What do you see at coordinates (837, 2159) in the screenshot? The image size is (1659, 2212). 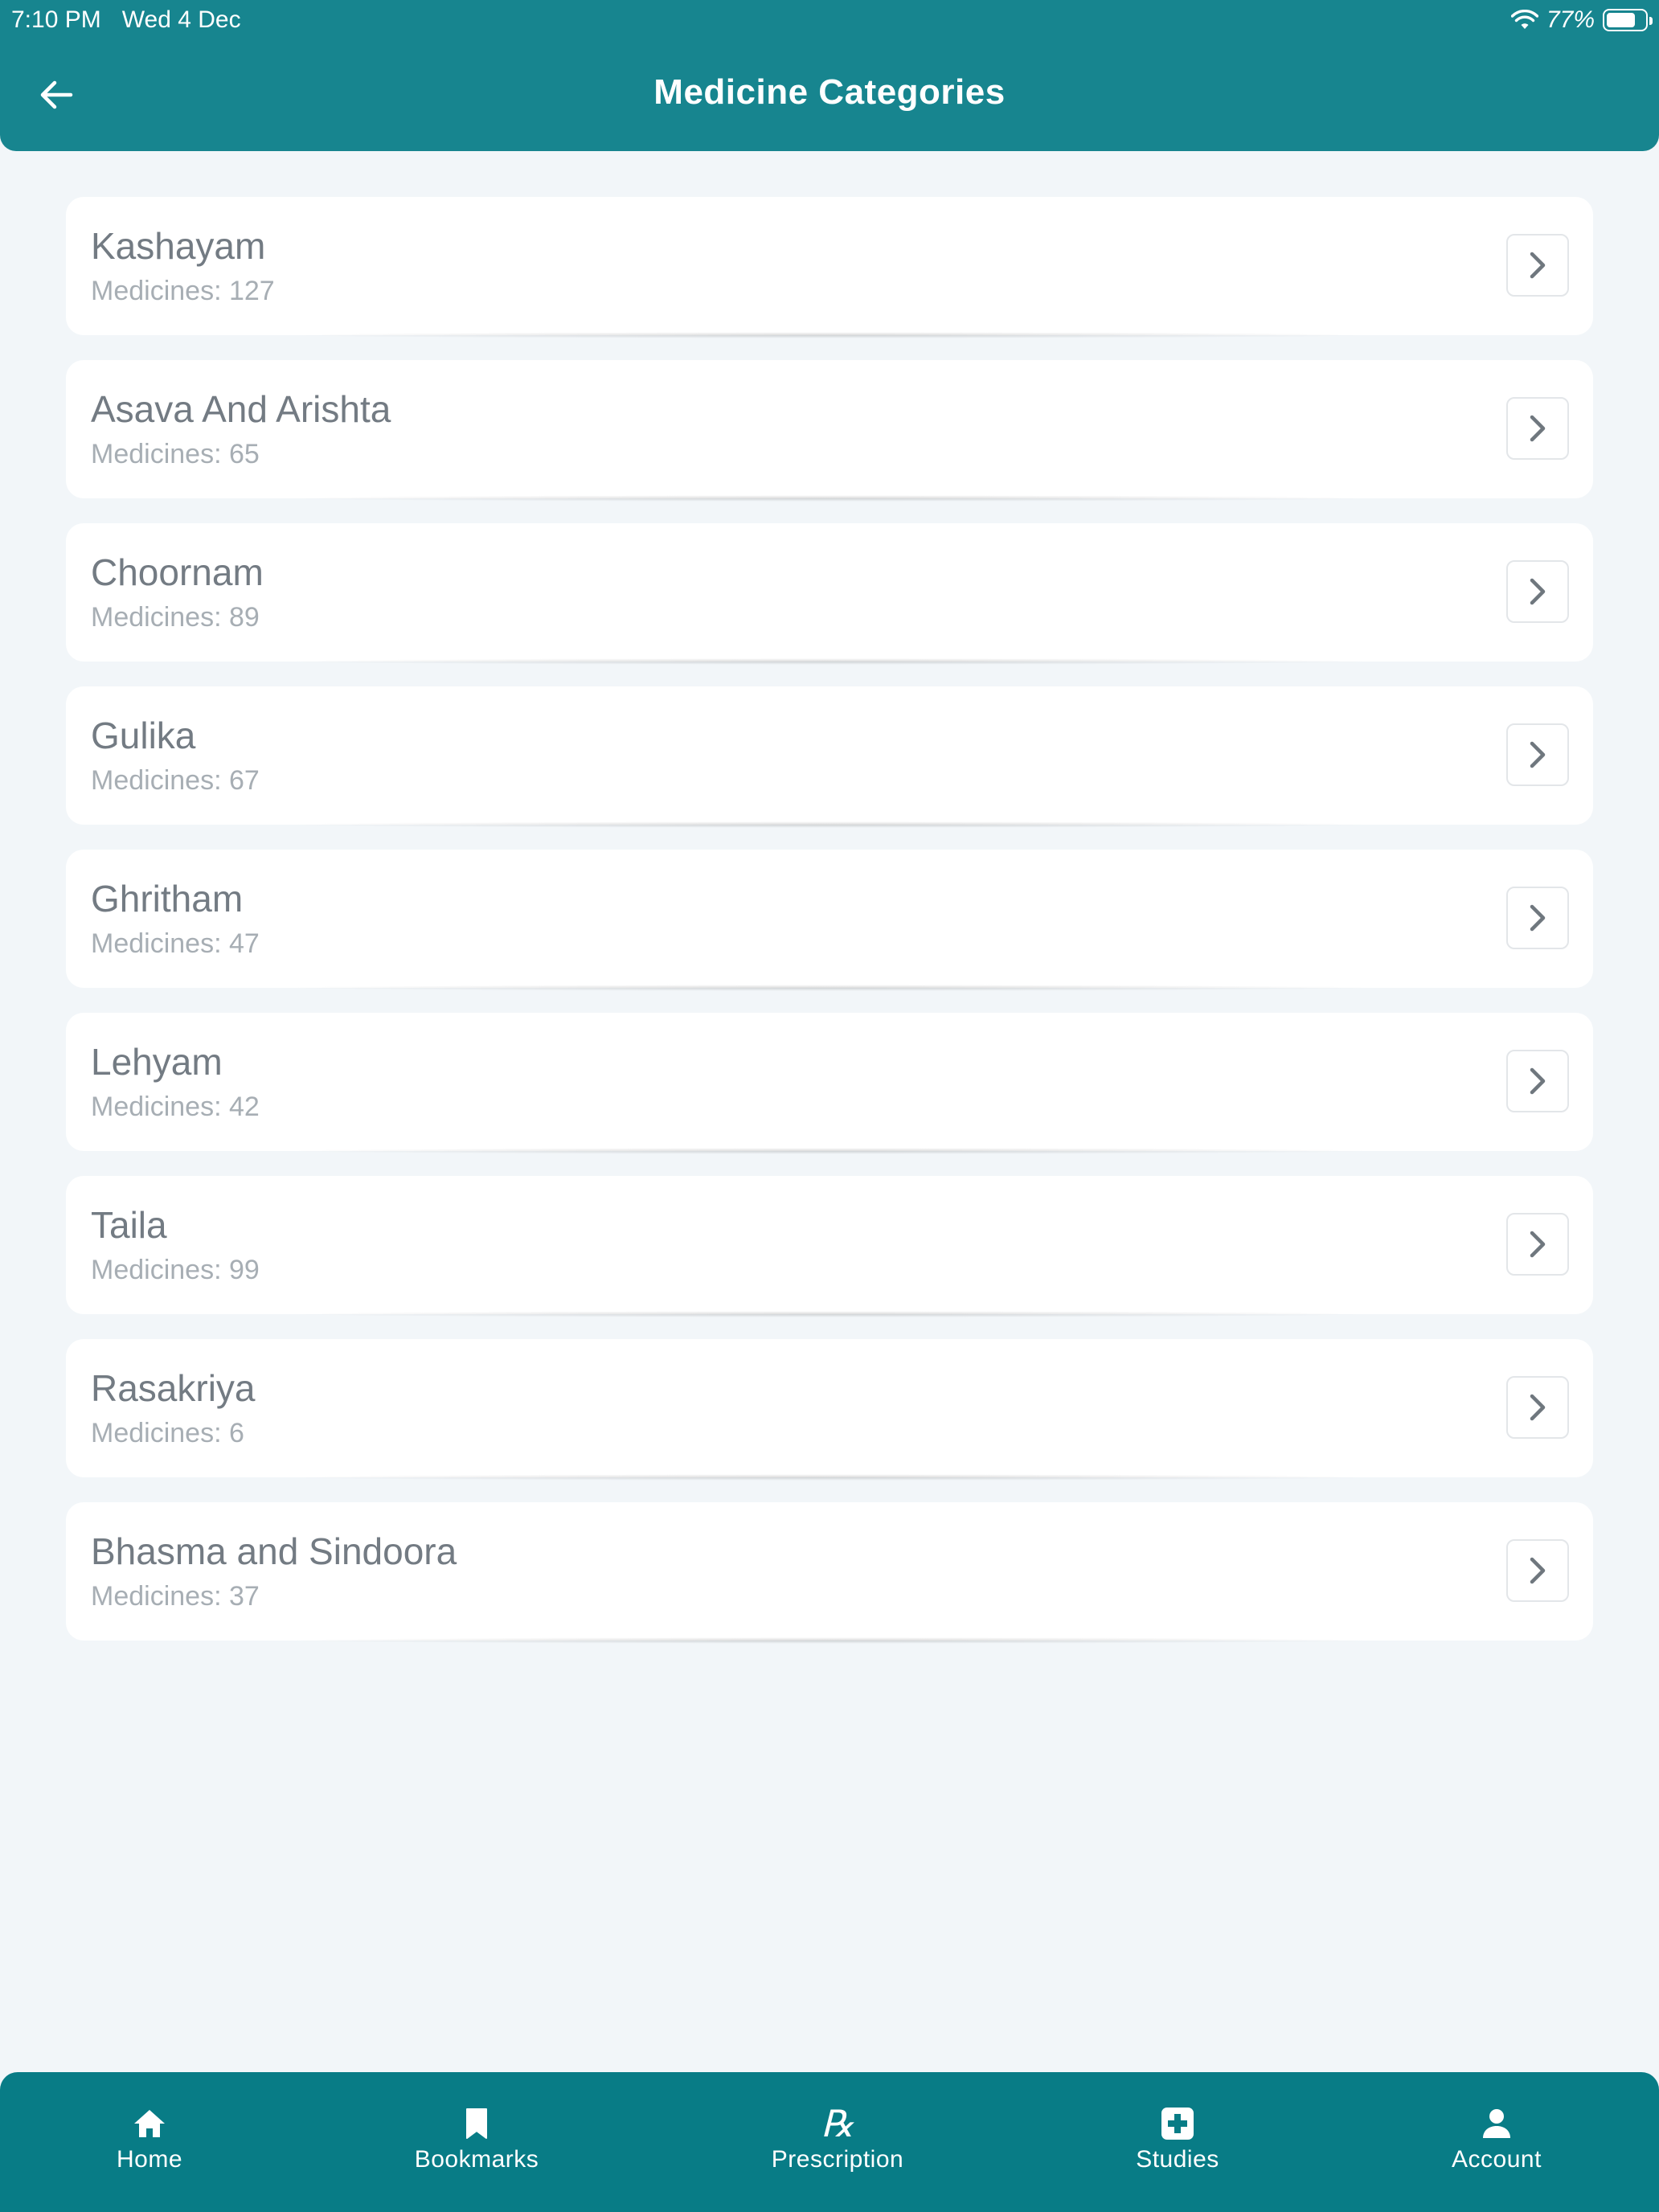 I see `nav-prescription-label: Prescription` at bounding box center [837, 2159].